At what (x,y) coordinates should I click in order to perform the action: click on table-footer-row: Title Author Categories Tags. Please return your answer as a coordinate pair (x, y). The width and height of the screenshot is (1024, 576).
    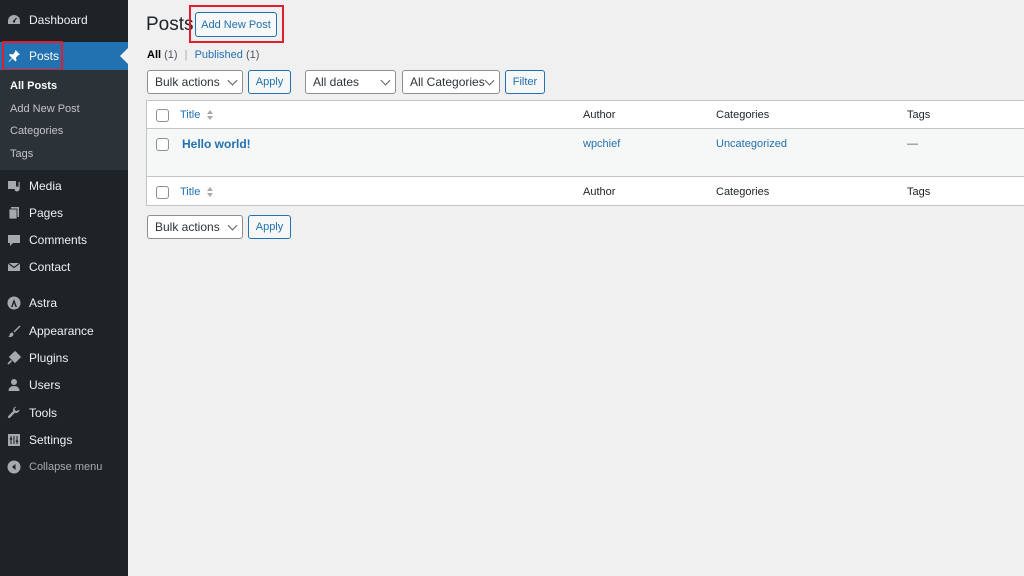
    Looking at the image, I should click on (585, 191).